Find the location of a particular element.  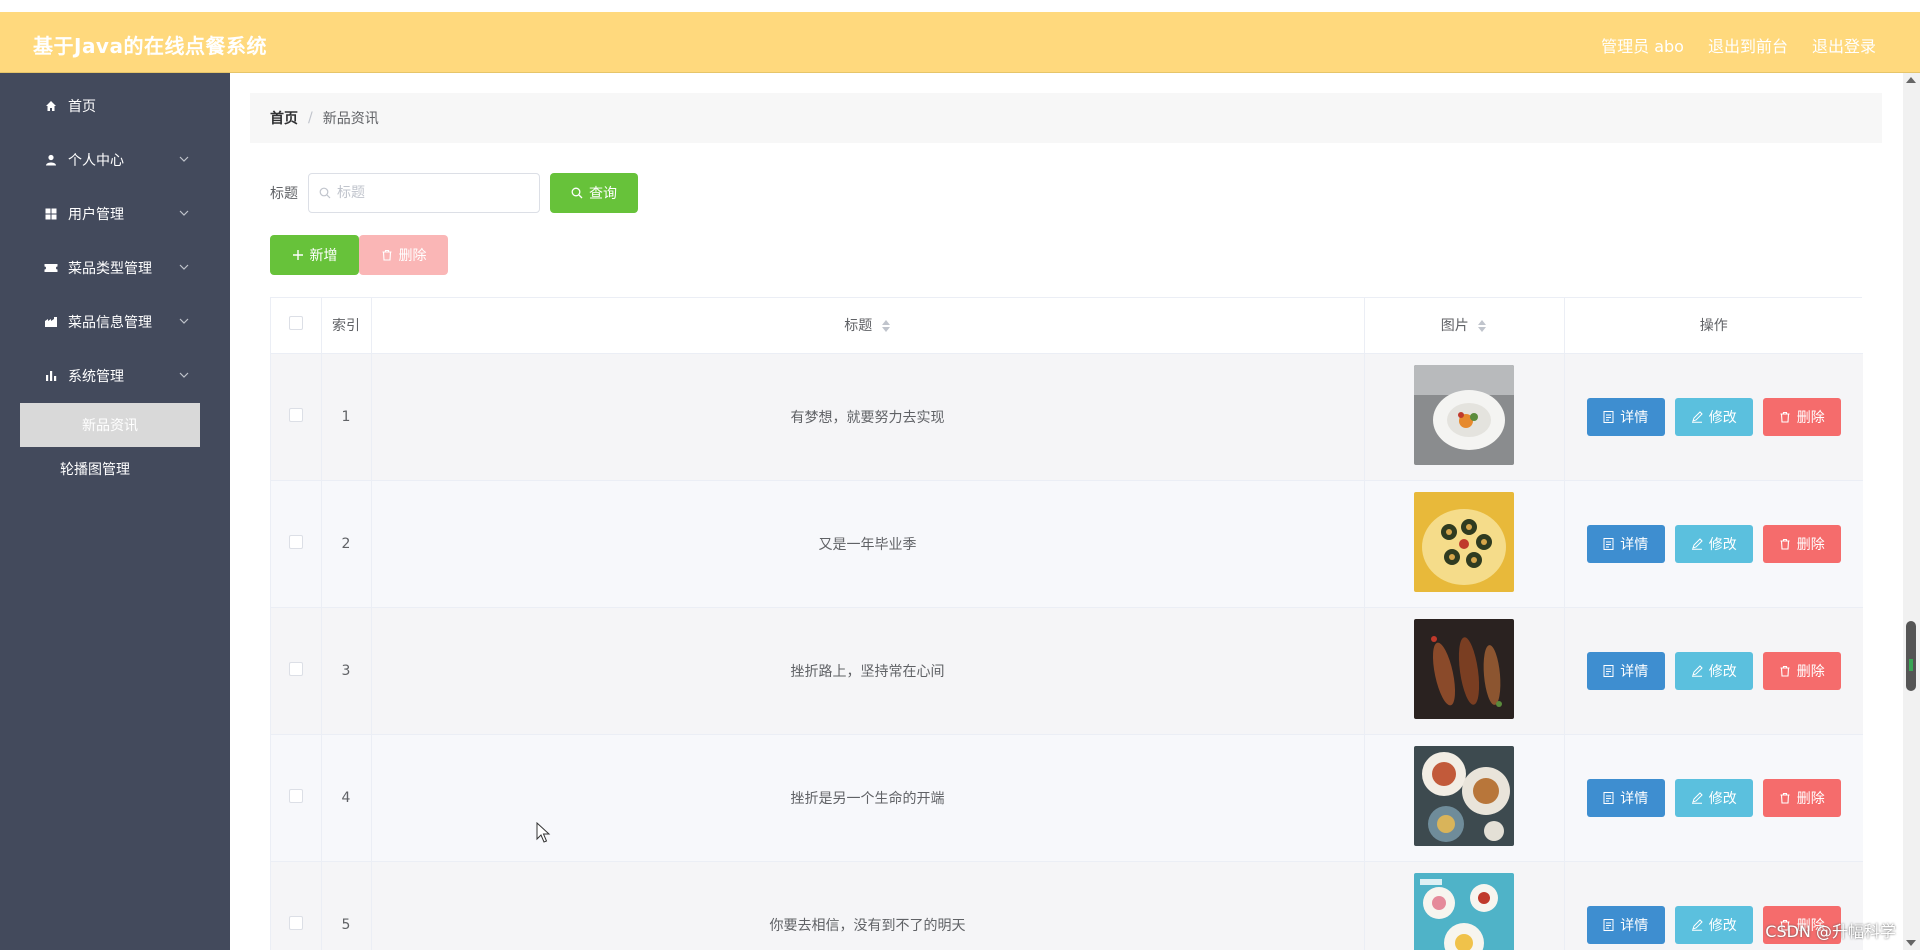

column-header-image-label: 图片 is located at coordinates (1454, 326).